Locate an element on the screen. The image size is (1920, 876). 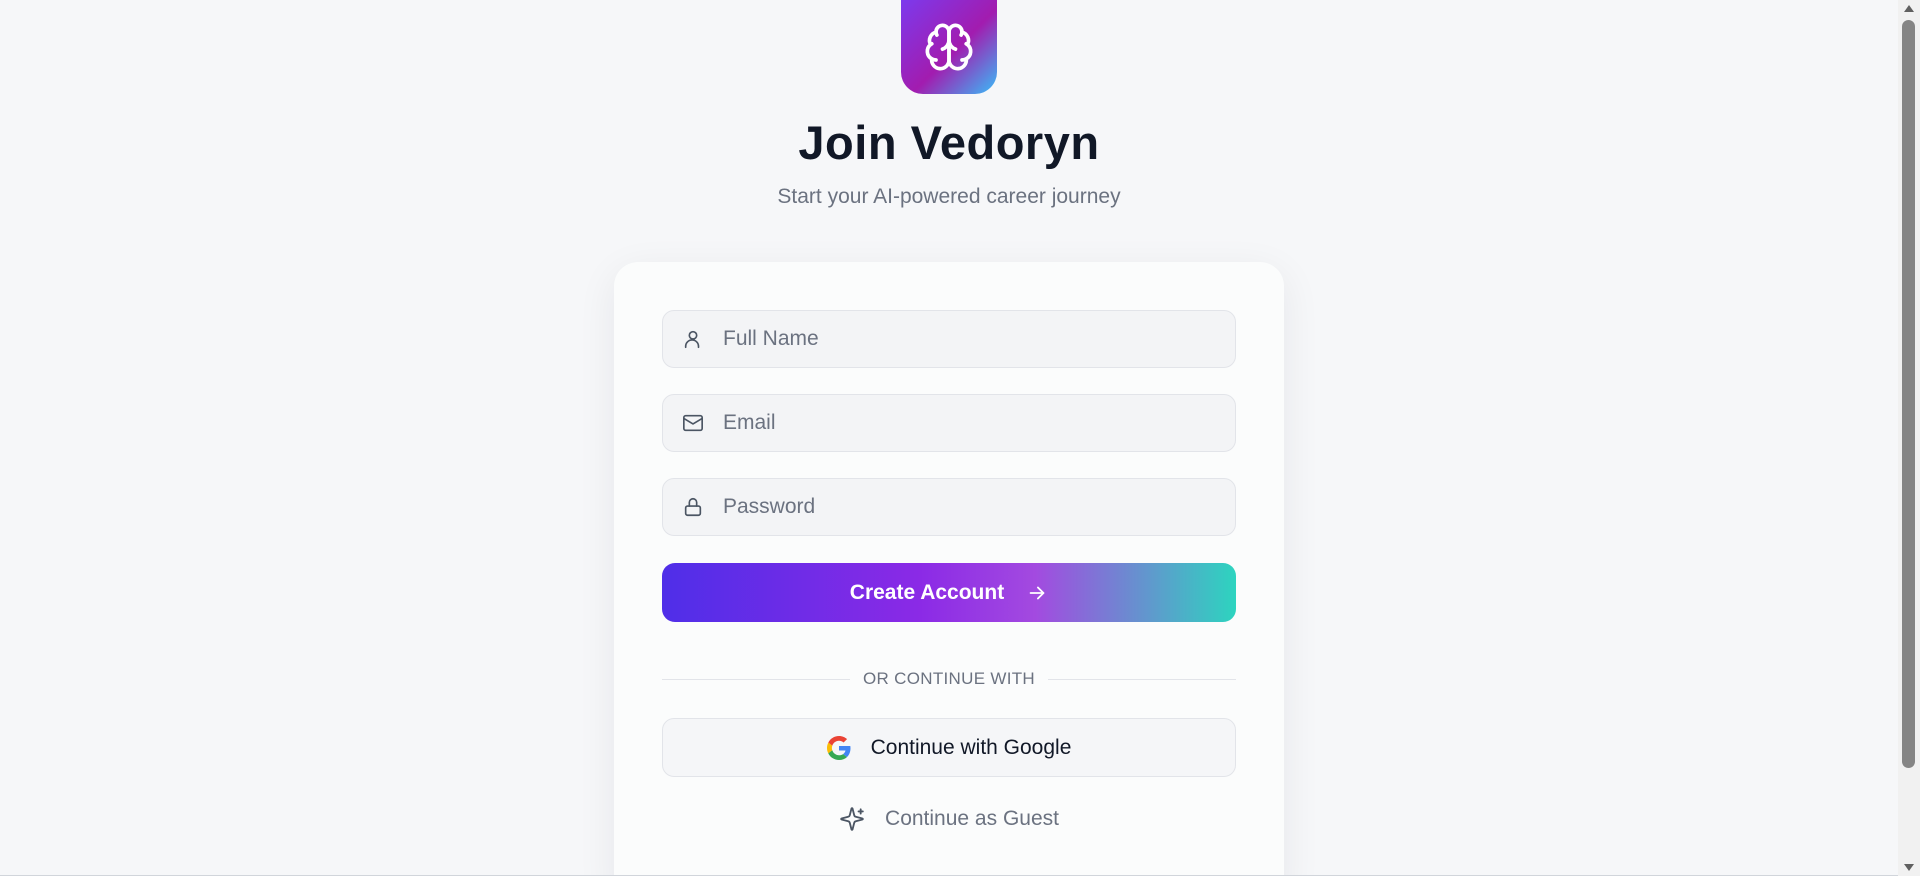
brain-icon is located at coordinates (949, 47).